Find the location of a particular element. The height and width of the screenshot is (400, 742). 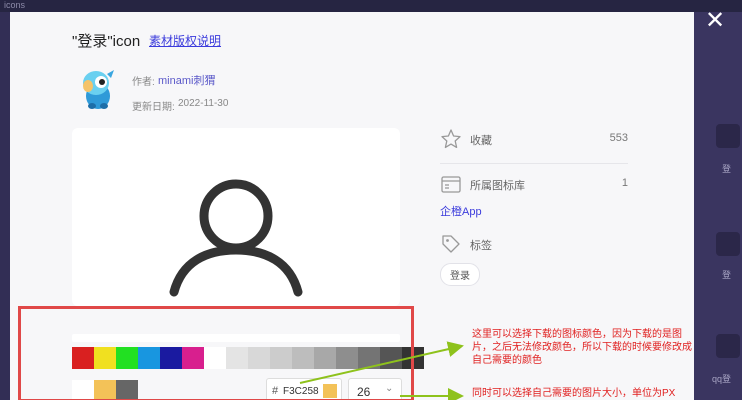

tag-icon is located at coordinates (451, 244).